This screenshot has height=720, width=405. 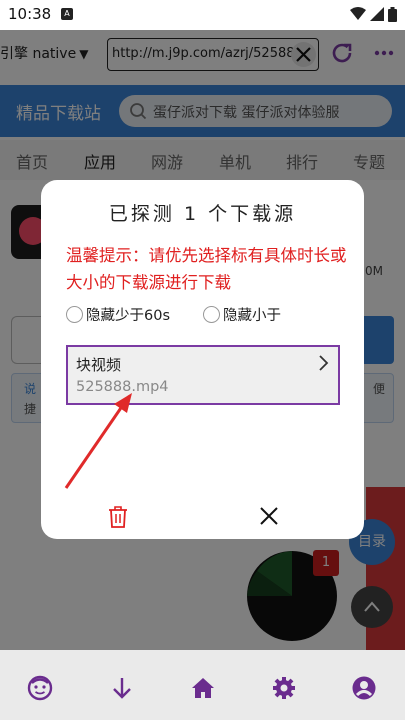 I want to click on hide-smaller-checkbox: 隐藏小于, so click(x=242, y=314).